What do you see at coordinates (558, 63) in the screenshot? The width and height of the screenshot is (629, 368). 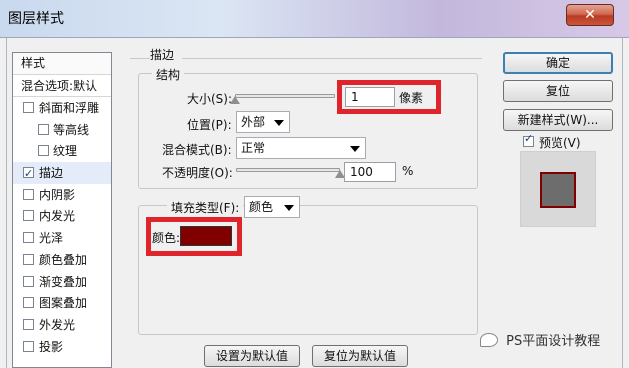 I see `ok-button: 确定` at bounding box center [558, 63].